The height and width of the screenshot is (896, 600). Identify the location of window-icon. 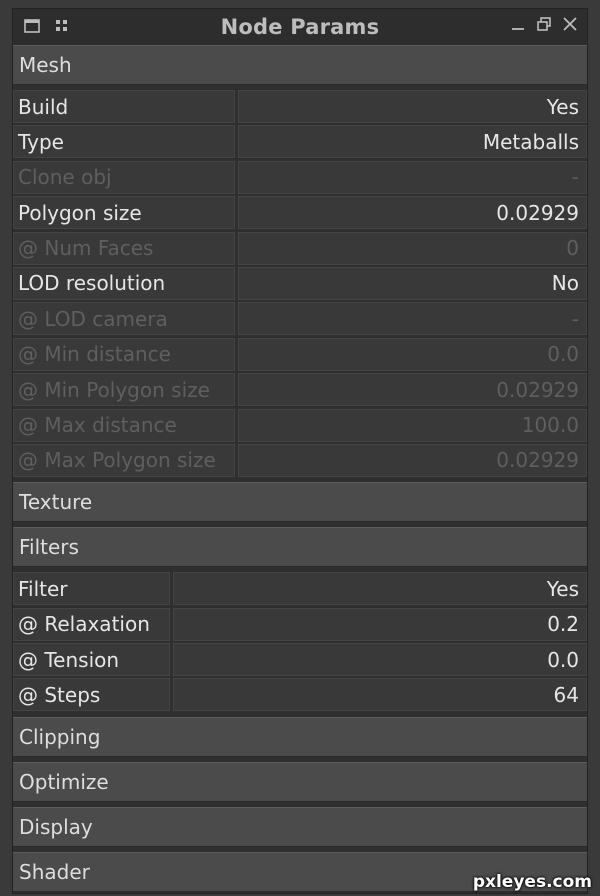
(32, 26).